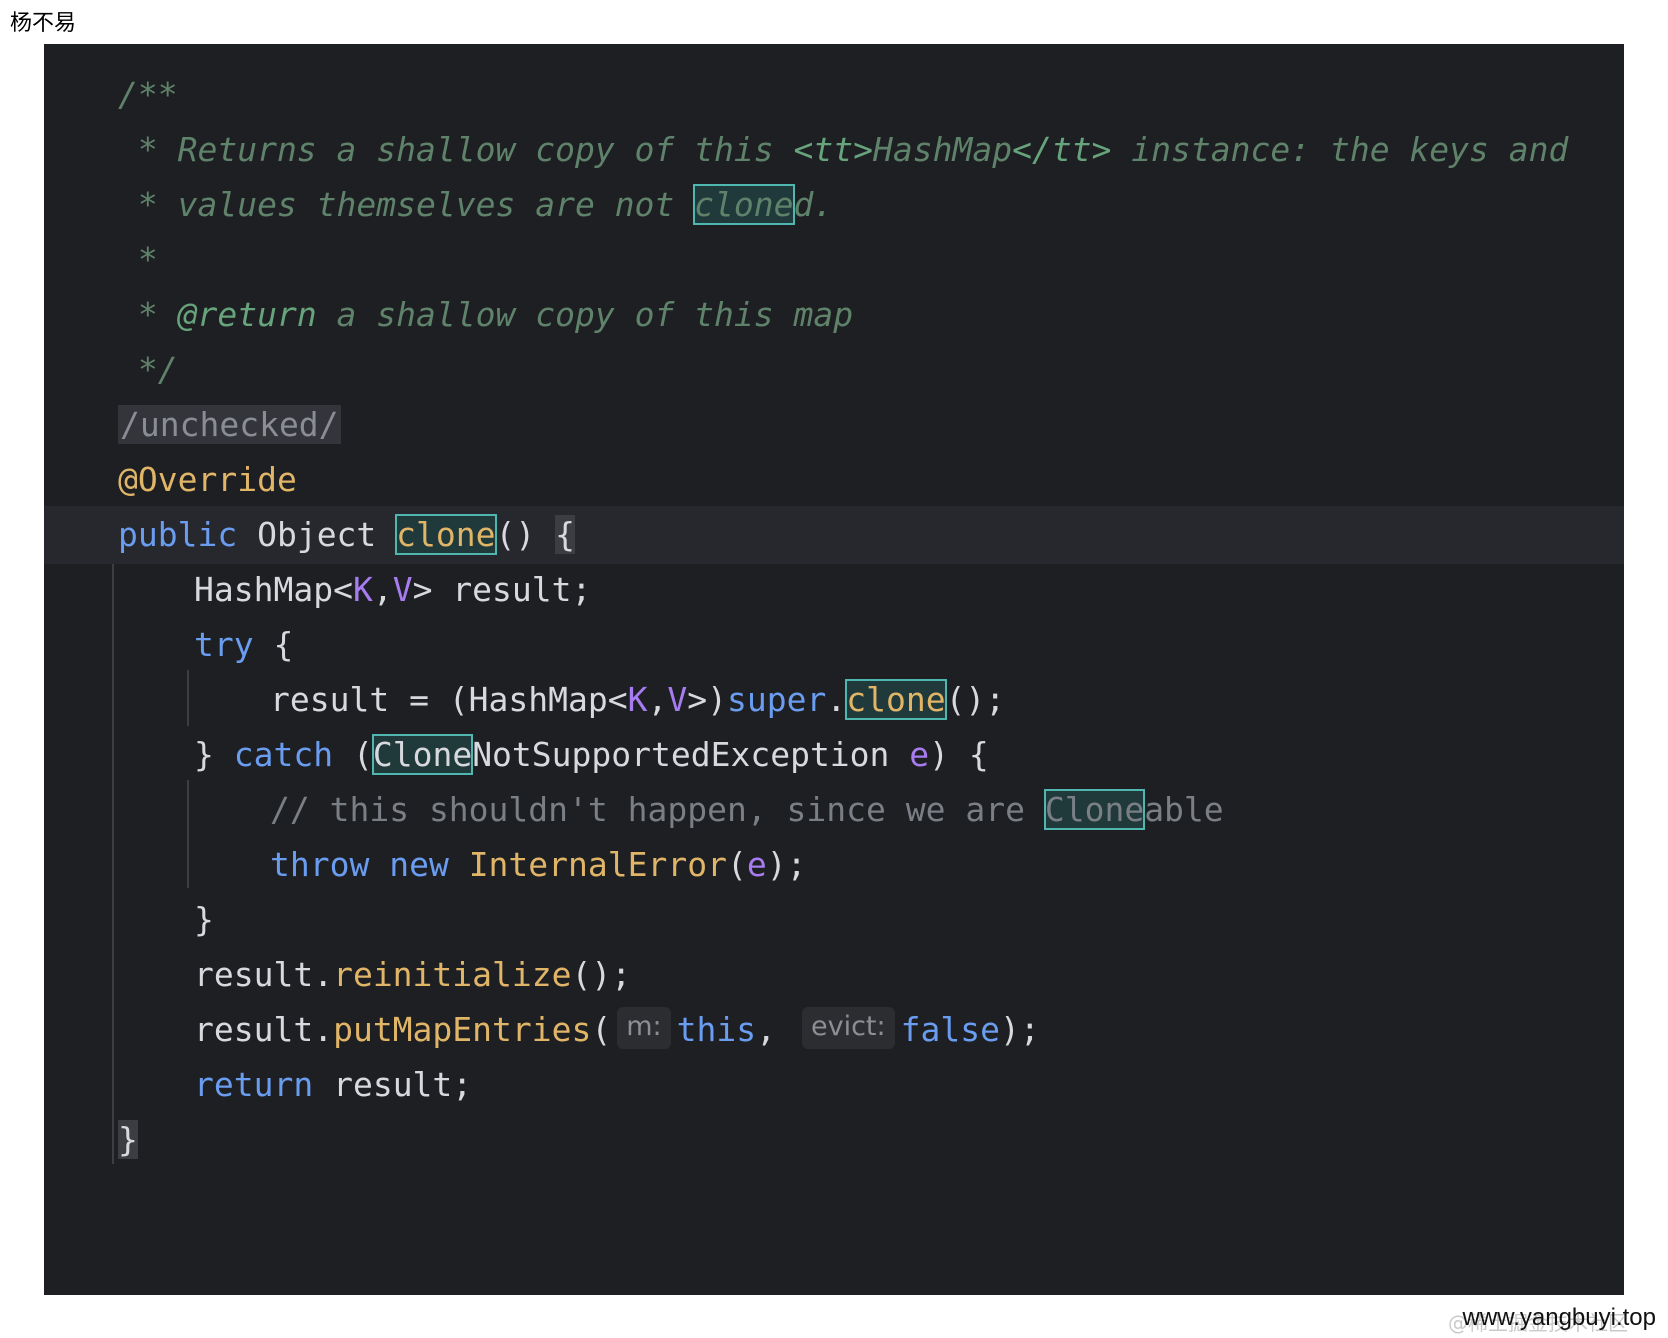 This screenshot has width=1668, height=1338. Describe the element at coordinates (813, 204) in the screenshot. I see `code-token: d.` at that location.